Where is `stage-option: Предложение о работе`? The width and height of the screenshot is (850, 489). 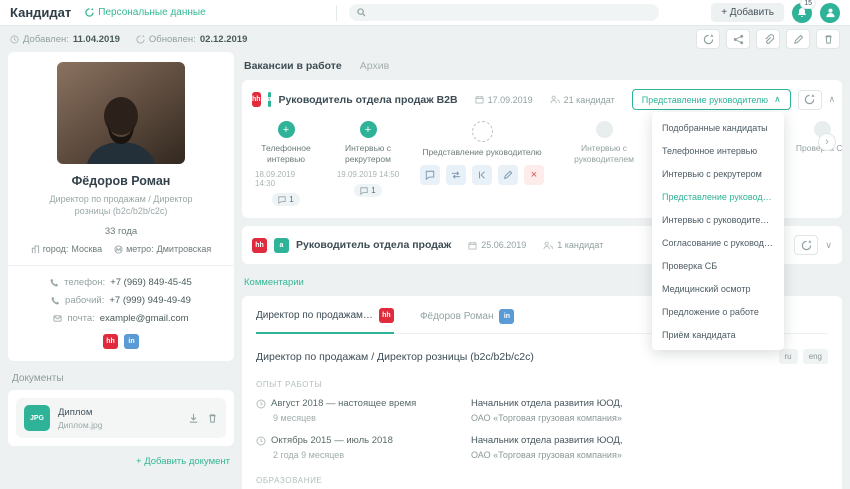 stage-option: Предложение о работе is located at coordinates (718, 311).